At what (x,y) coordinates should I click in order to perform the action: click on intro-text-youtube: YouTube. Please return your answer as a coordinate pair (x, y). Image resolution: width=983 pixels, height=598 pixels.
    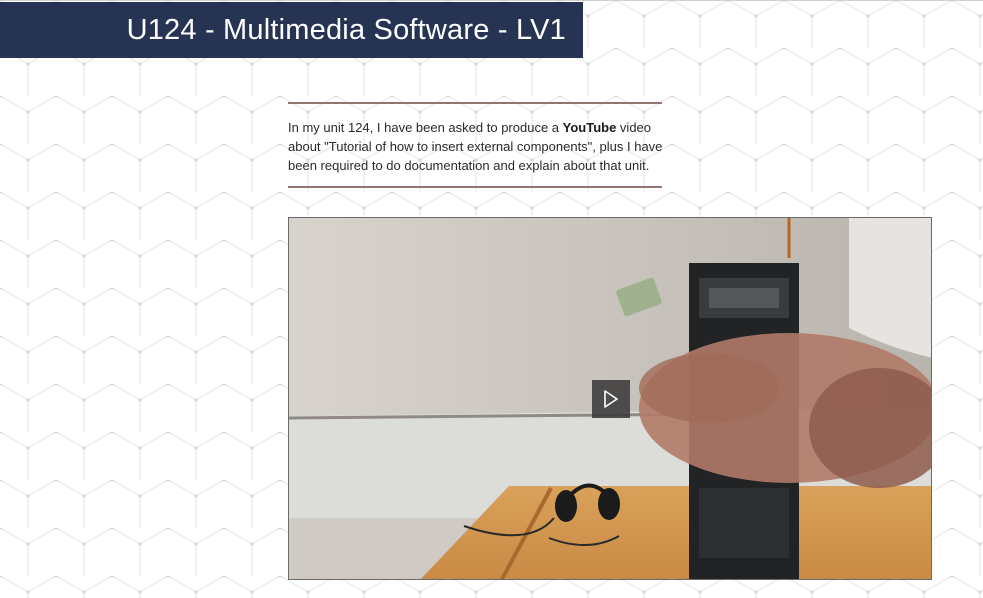
    Looking at the image, I should click on (589, 127).